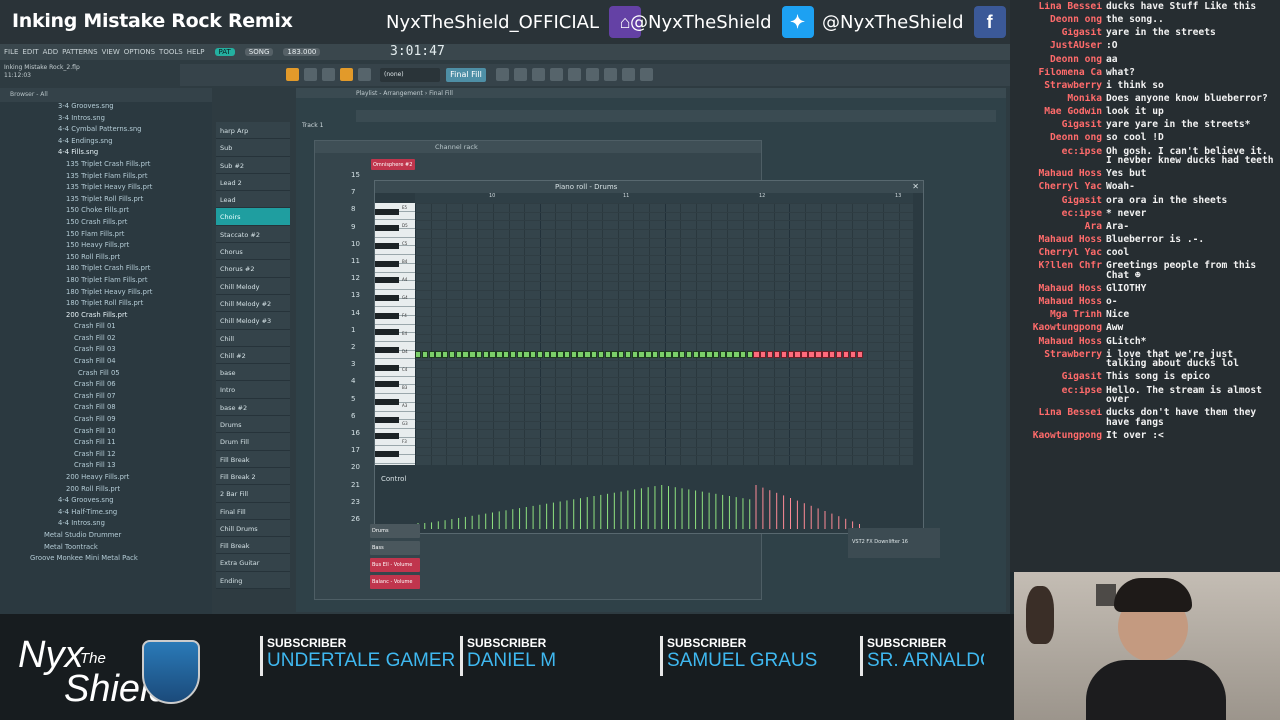 This screenshot has height=720, width=1280. What do you see at coordinates (106, 294) in the screenshot?
I see `browser-item: 180 Triplet Heavy Fills.prt` at bounding box center [106, 294].